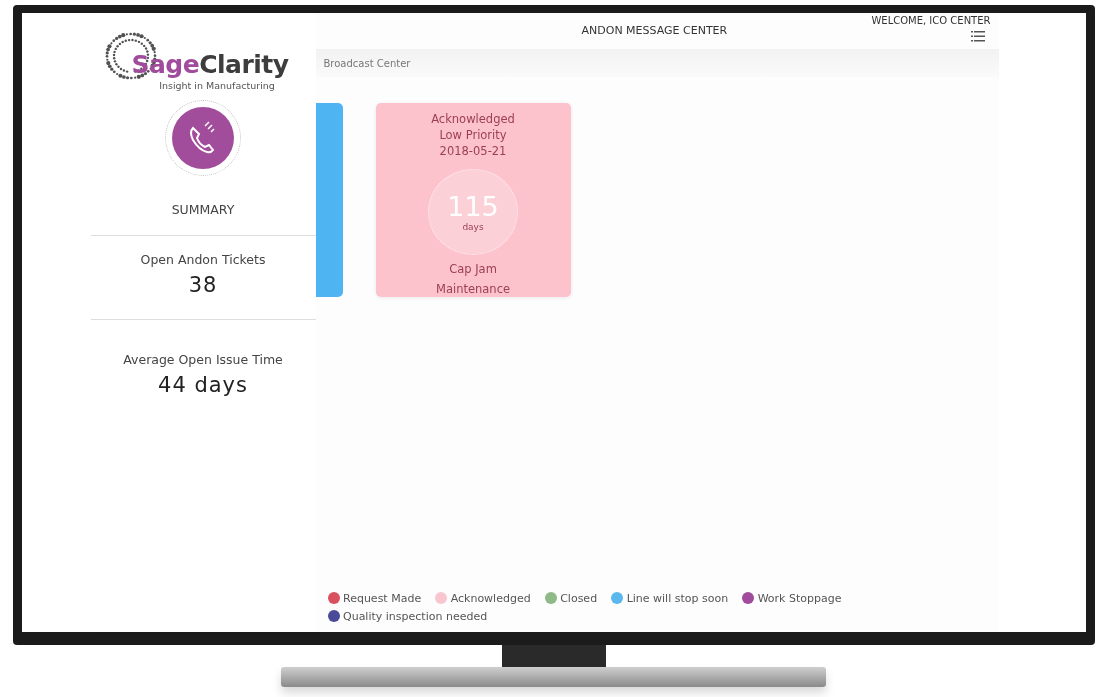  I want to click on legend-label: Request Made, so click(382, 598).